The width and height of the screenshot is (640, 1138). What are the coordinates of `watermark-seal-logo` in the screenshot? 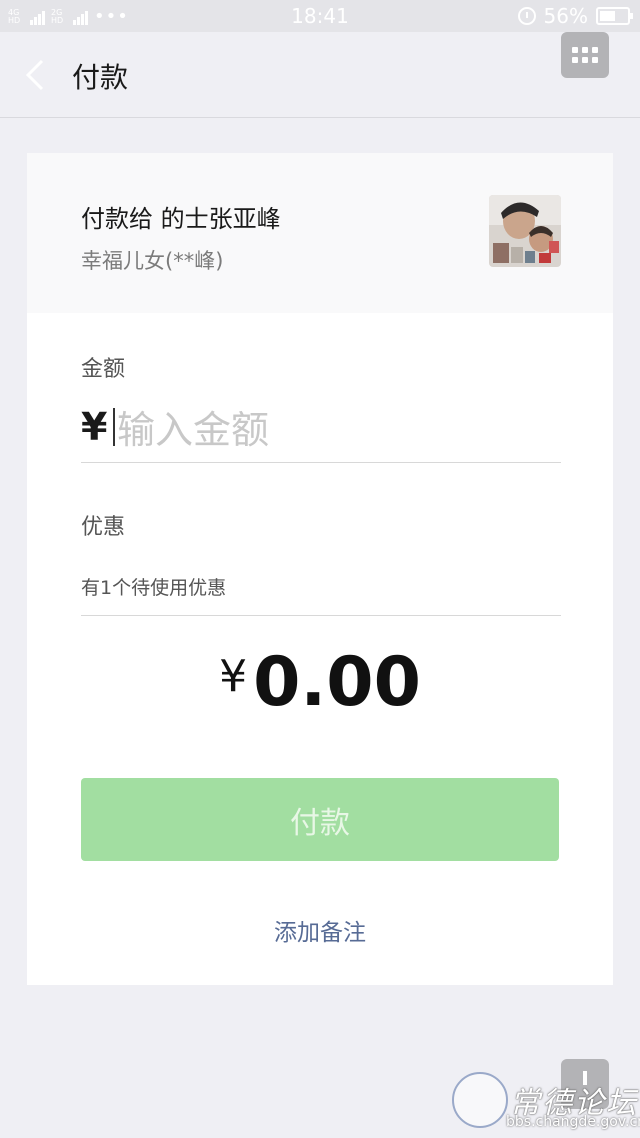 It's located at (480, 1100).